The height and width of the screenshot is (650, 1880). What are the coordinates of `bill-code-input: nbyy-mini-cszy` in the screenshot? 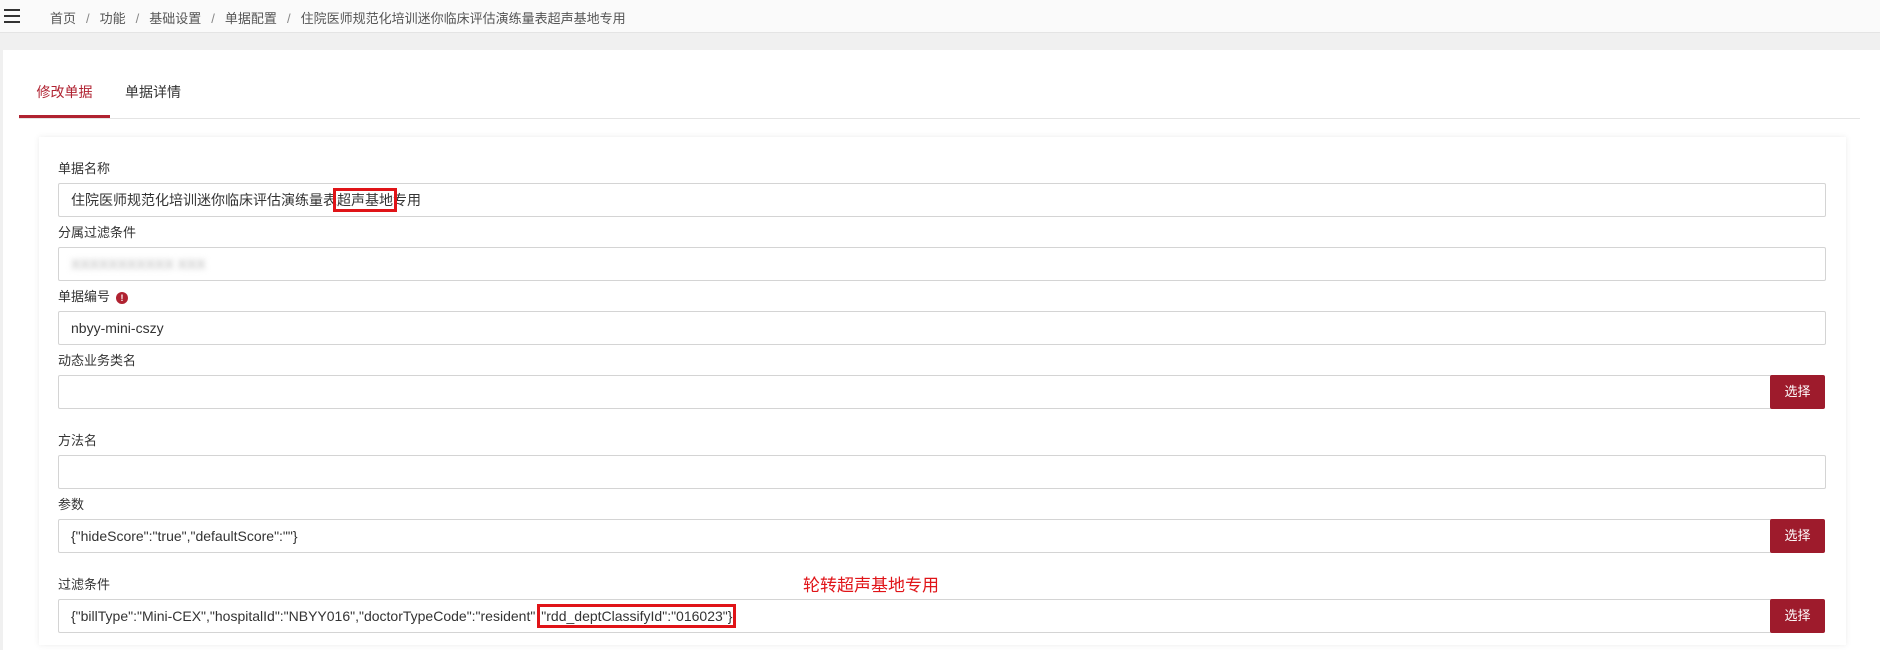 It's located at (942, 328).